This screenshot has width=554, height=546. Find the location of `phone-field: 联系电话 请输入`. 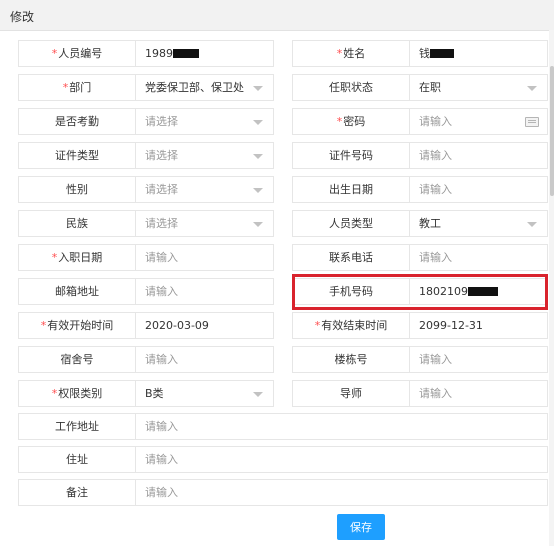

phone-field: 联系电话 请输入 is located at coordinates (420, 257).